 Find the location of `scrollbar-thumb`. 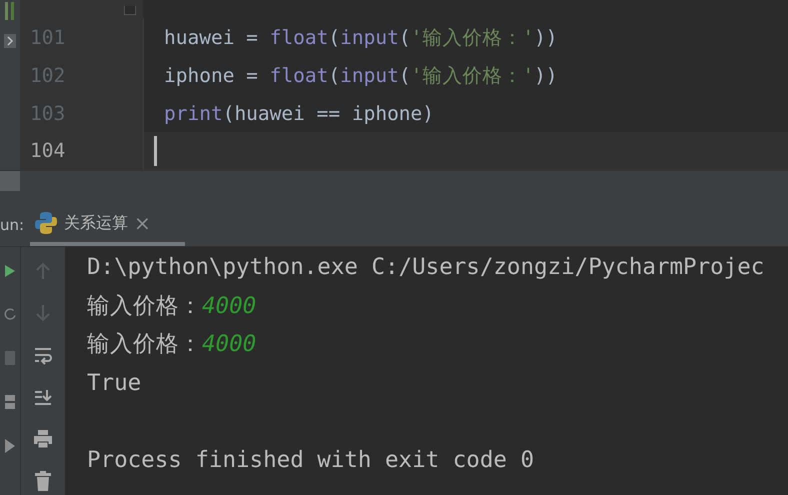

scrollbar-thumb is located at coordinates (10, 181).